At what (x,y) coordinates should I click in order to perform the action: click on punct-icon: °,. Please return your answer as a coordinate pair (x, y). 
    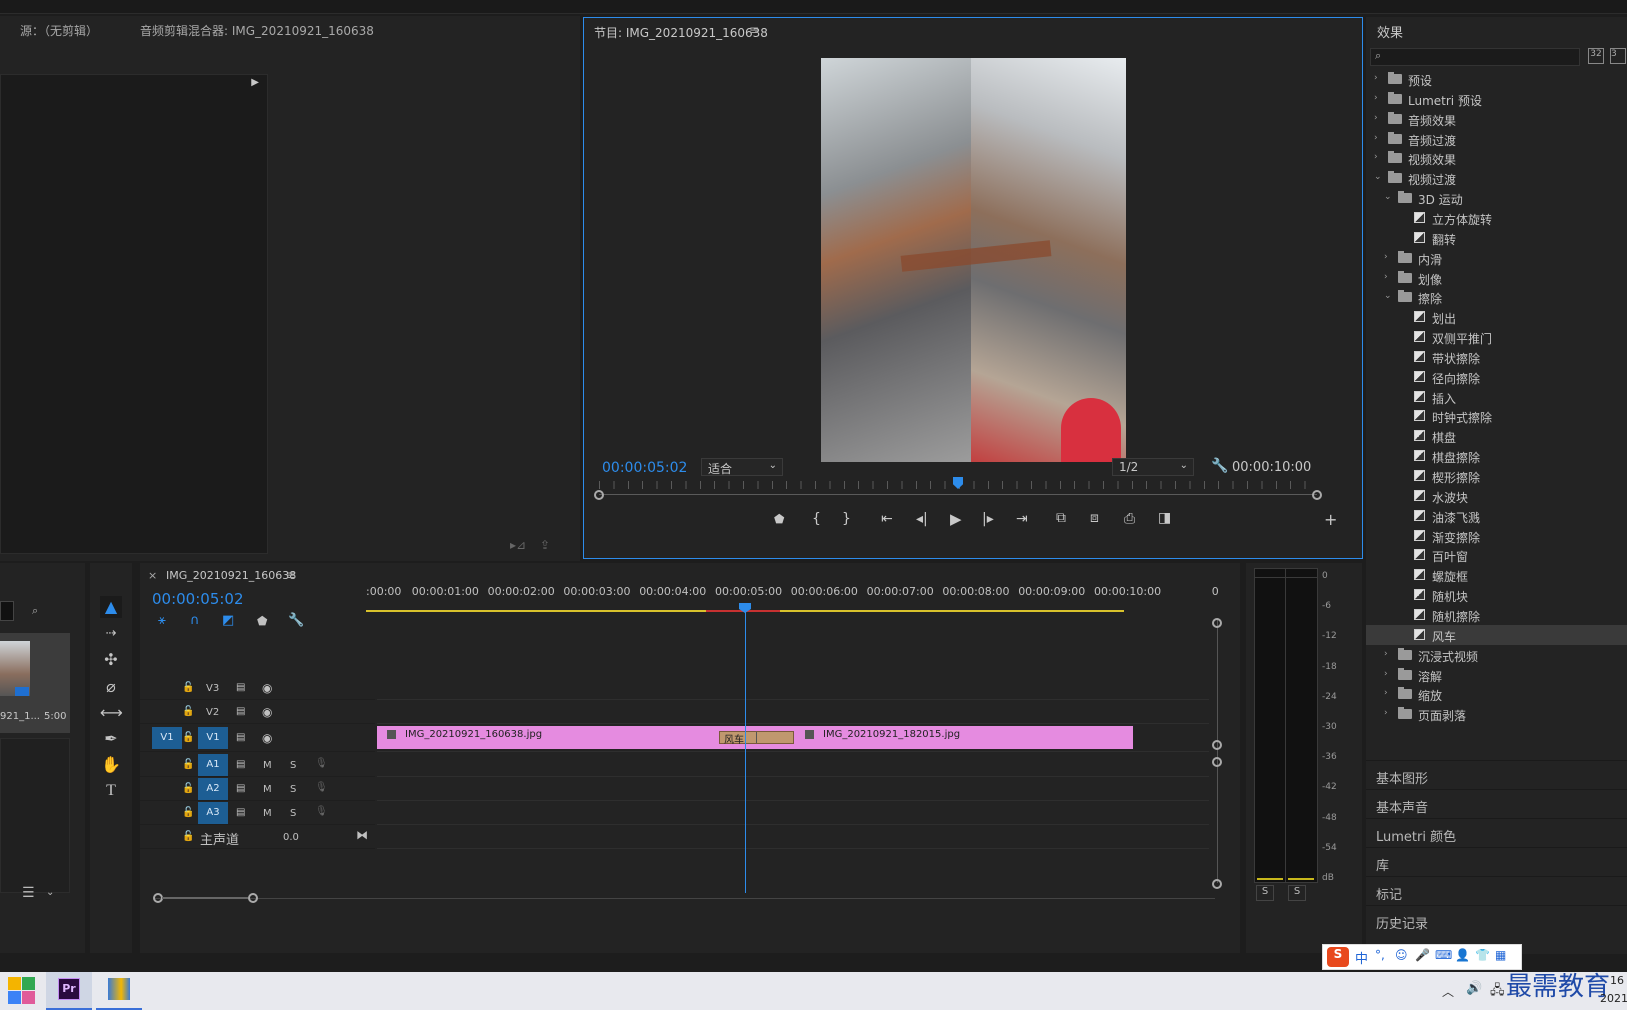
    Looking at the image, I should click on (1380, 955).